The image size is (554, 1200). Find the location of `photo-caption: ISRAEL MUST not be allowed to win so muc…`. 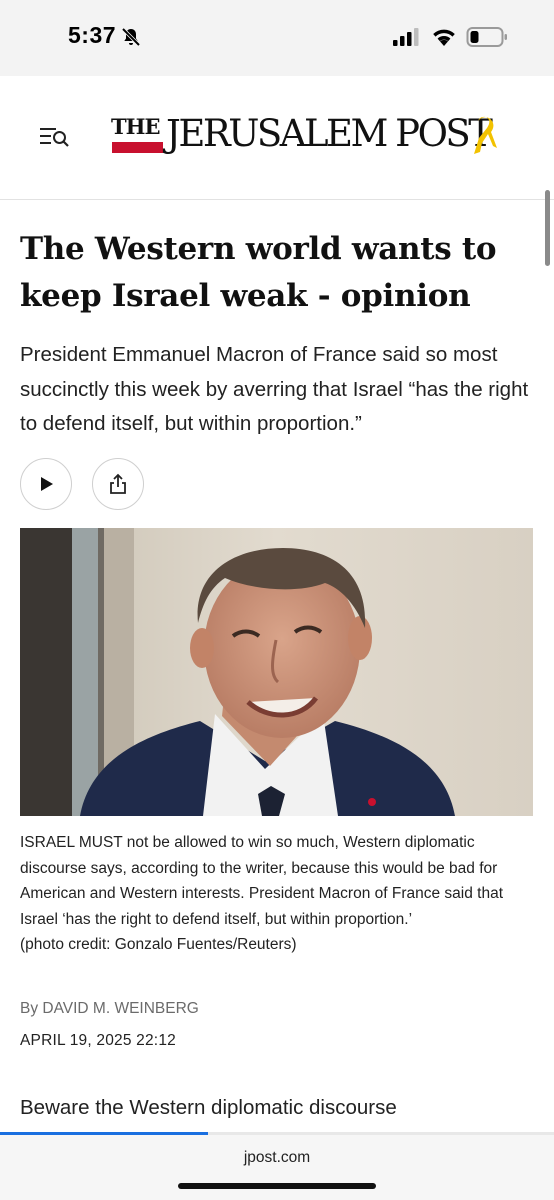

photo-caption: ISRAEL MUST not be allowed to win so muc… is located at coordinates (277, 894).